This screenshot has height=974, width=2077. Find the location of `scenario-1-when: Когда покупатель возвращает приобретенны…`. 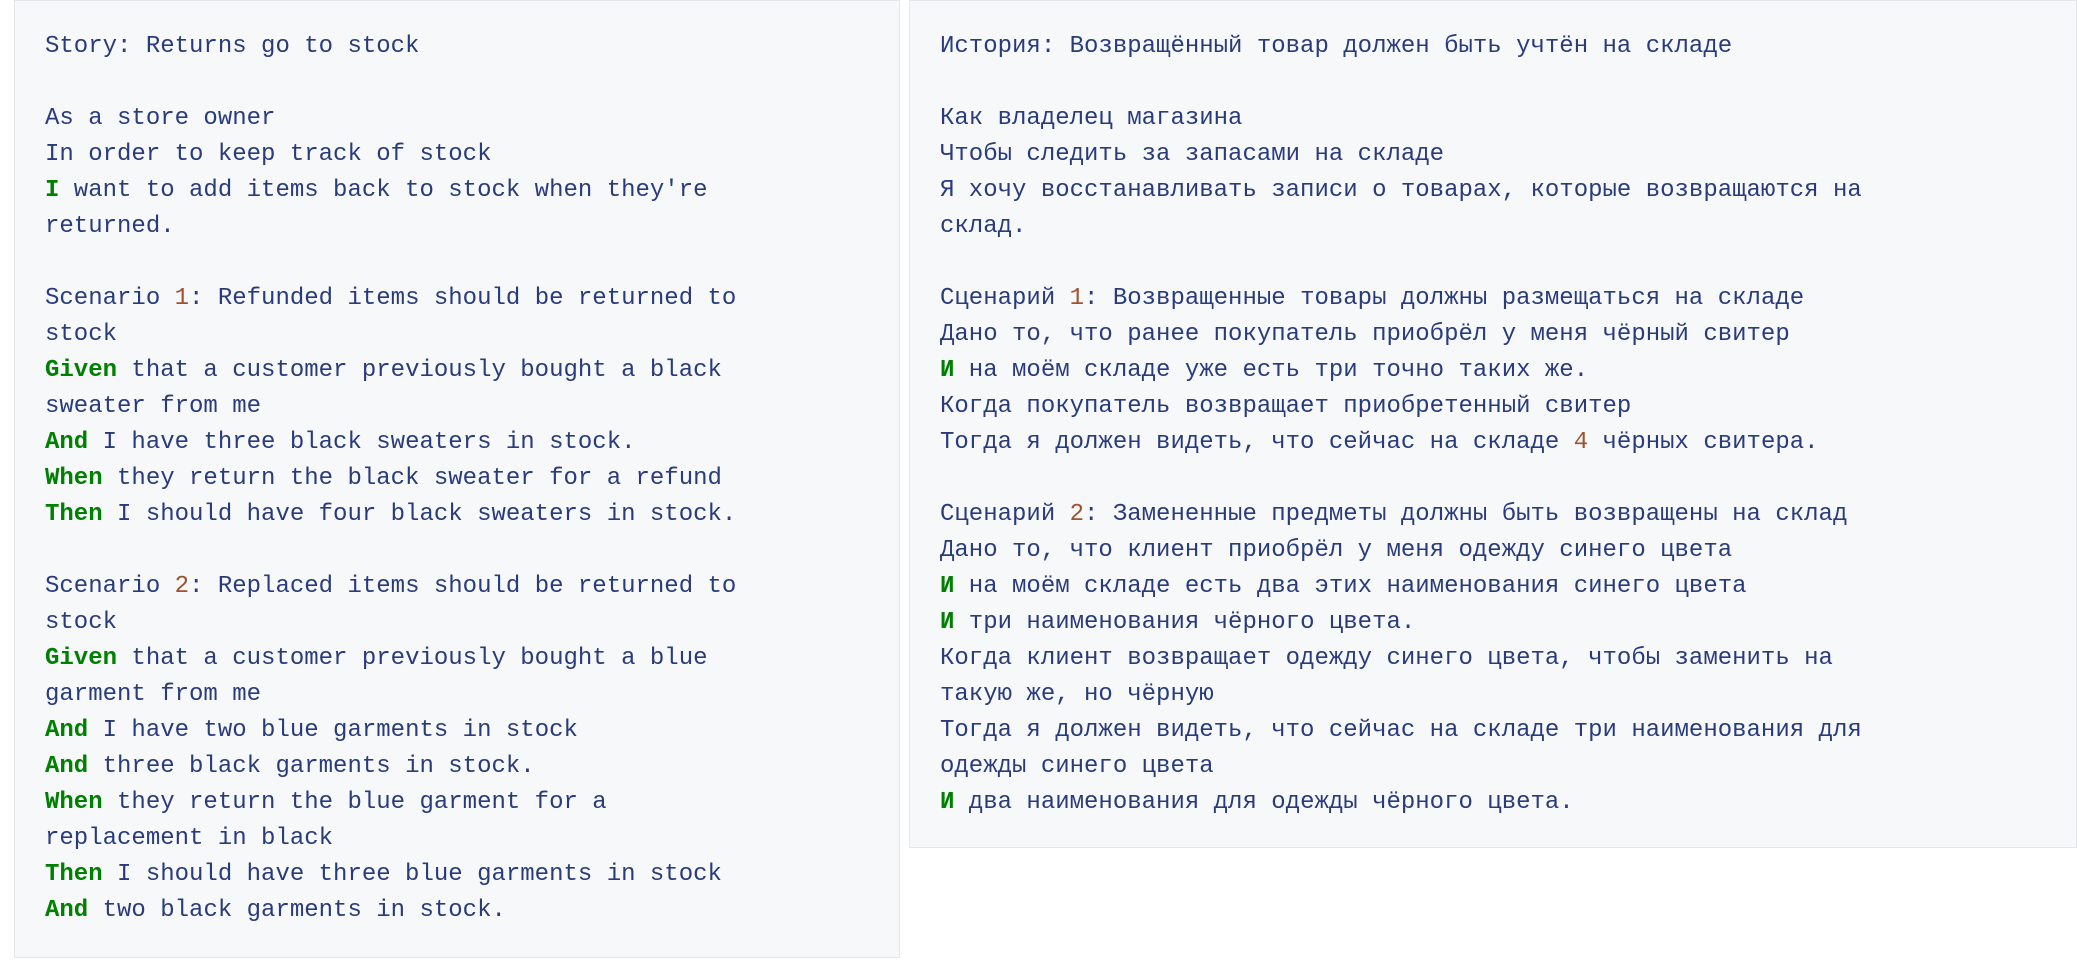

scenario-1-when: Когда покупатель возвращает приобретенны… is located at coordinates (1286, 406).